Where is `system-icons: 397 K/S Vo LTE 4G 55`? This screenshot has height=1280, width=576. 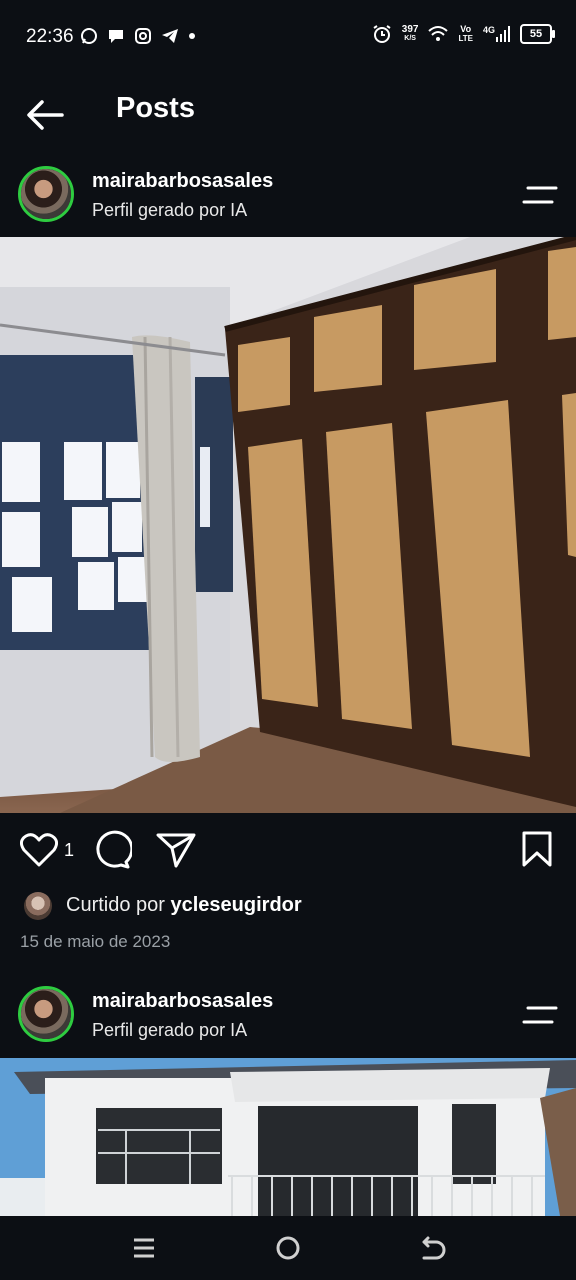 system-icons: 397 K/S Vo LTE 4G 55 is located at coordinates (463, 34).